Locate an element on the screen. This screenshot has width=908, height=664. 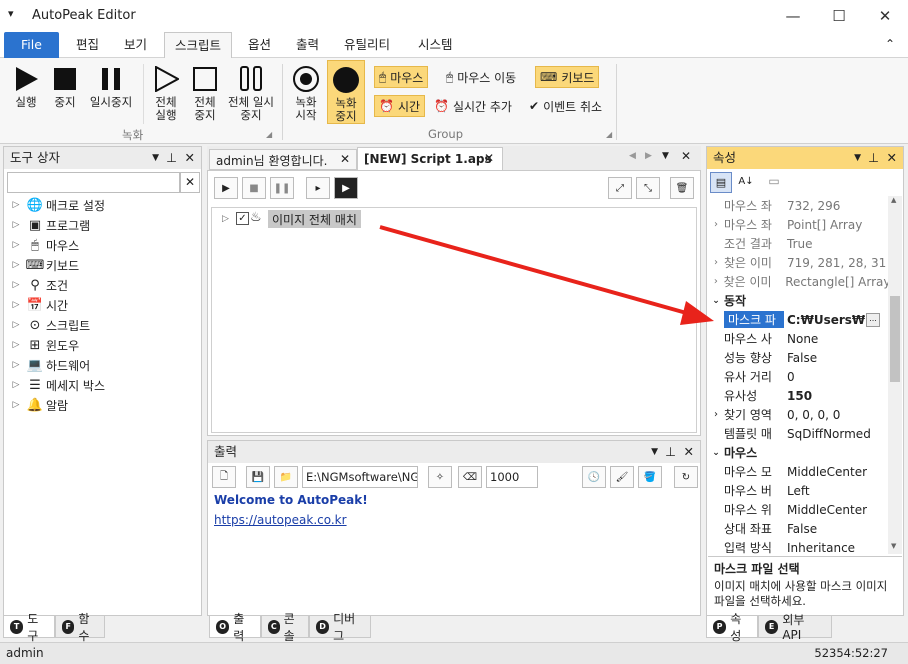
tab-output: O 출력 is located at coordinates (235, 627).